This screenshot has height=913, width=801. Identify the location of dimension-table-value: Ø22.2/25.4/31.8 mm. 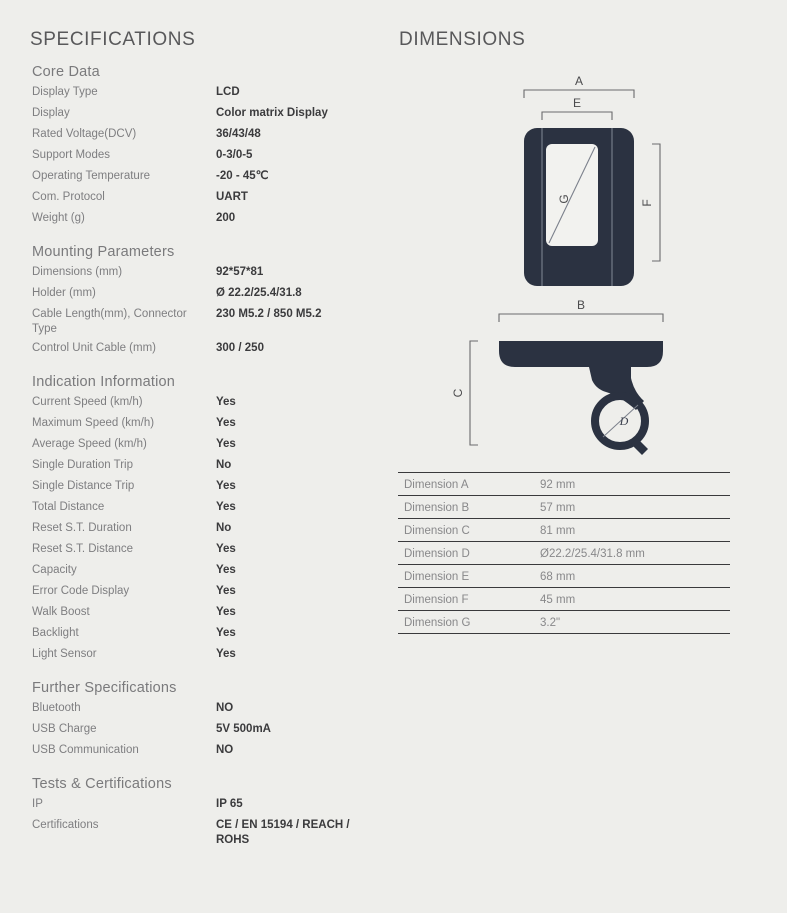
(632, 553).